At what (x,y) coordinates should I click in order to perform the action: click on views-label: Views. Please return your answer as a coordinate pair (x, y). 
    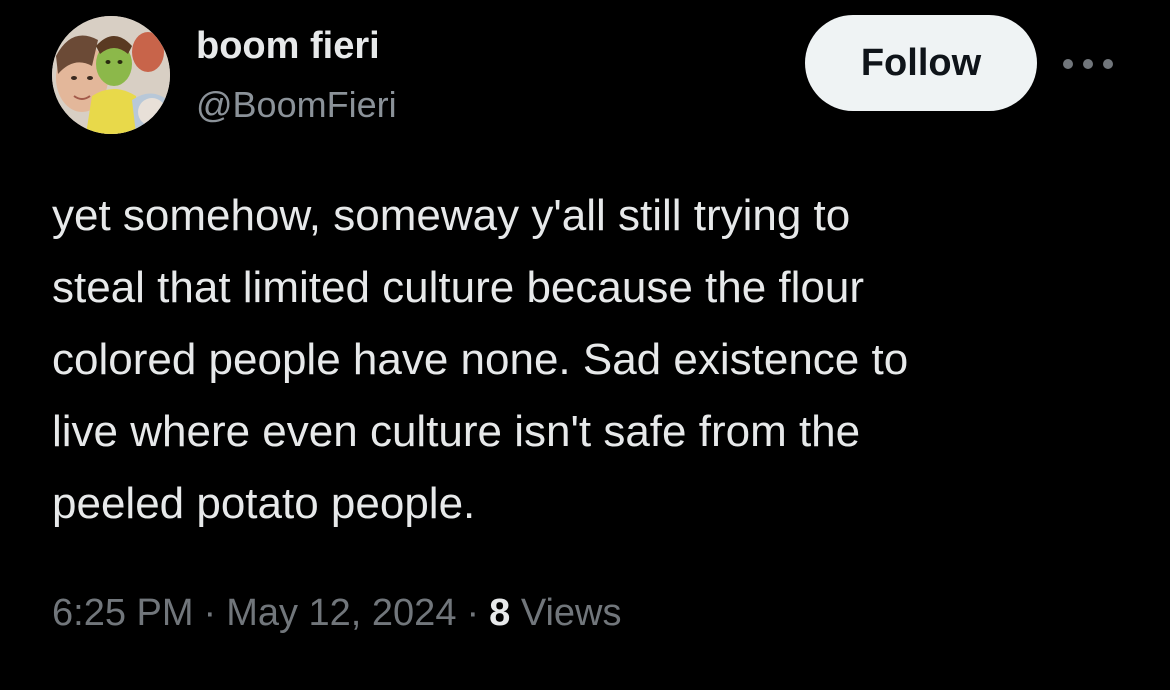
    Looking at the image, I should click on (571, 613).